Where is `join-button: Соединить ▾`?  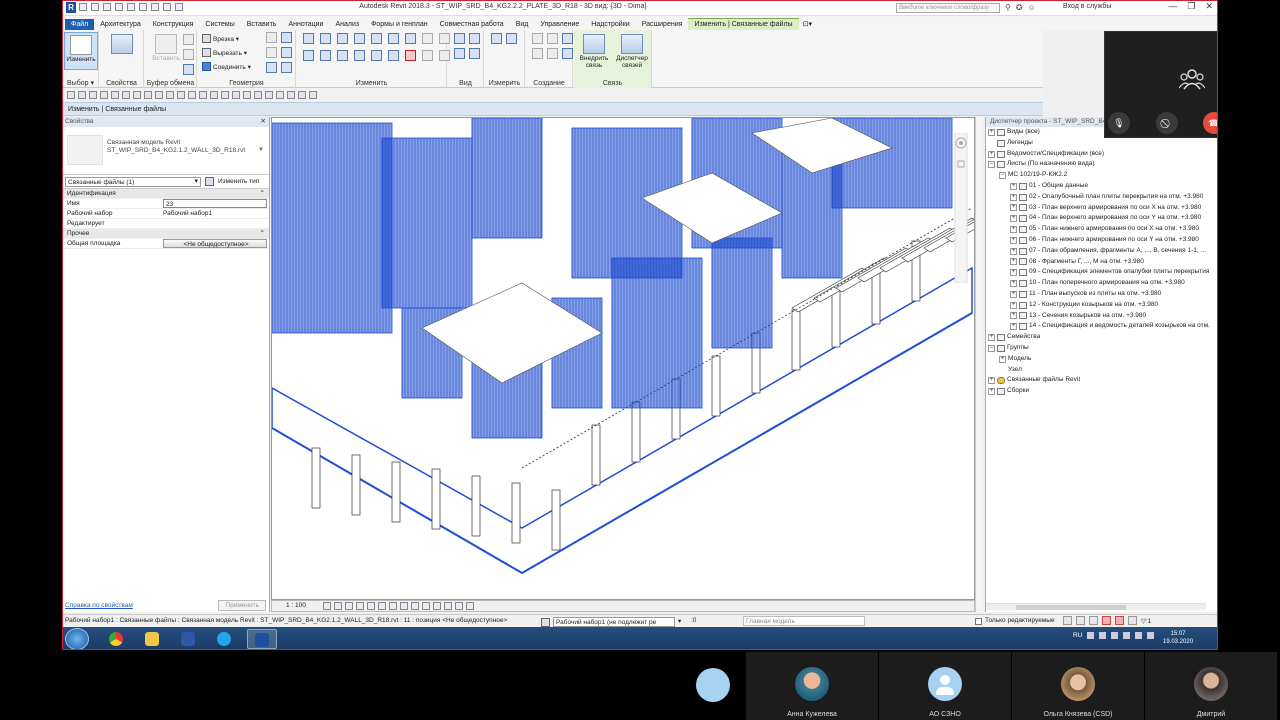
join-button: Соединить ▾ is located at coordinates (226, 66).